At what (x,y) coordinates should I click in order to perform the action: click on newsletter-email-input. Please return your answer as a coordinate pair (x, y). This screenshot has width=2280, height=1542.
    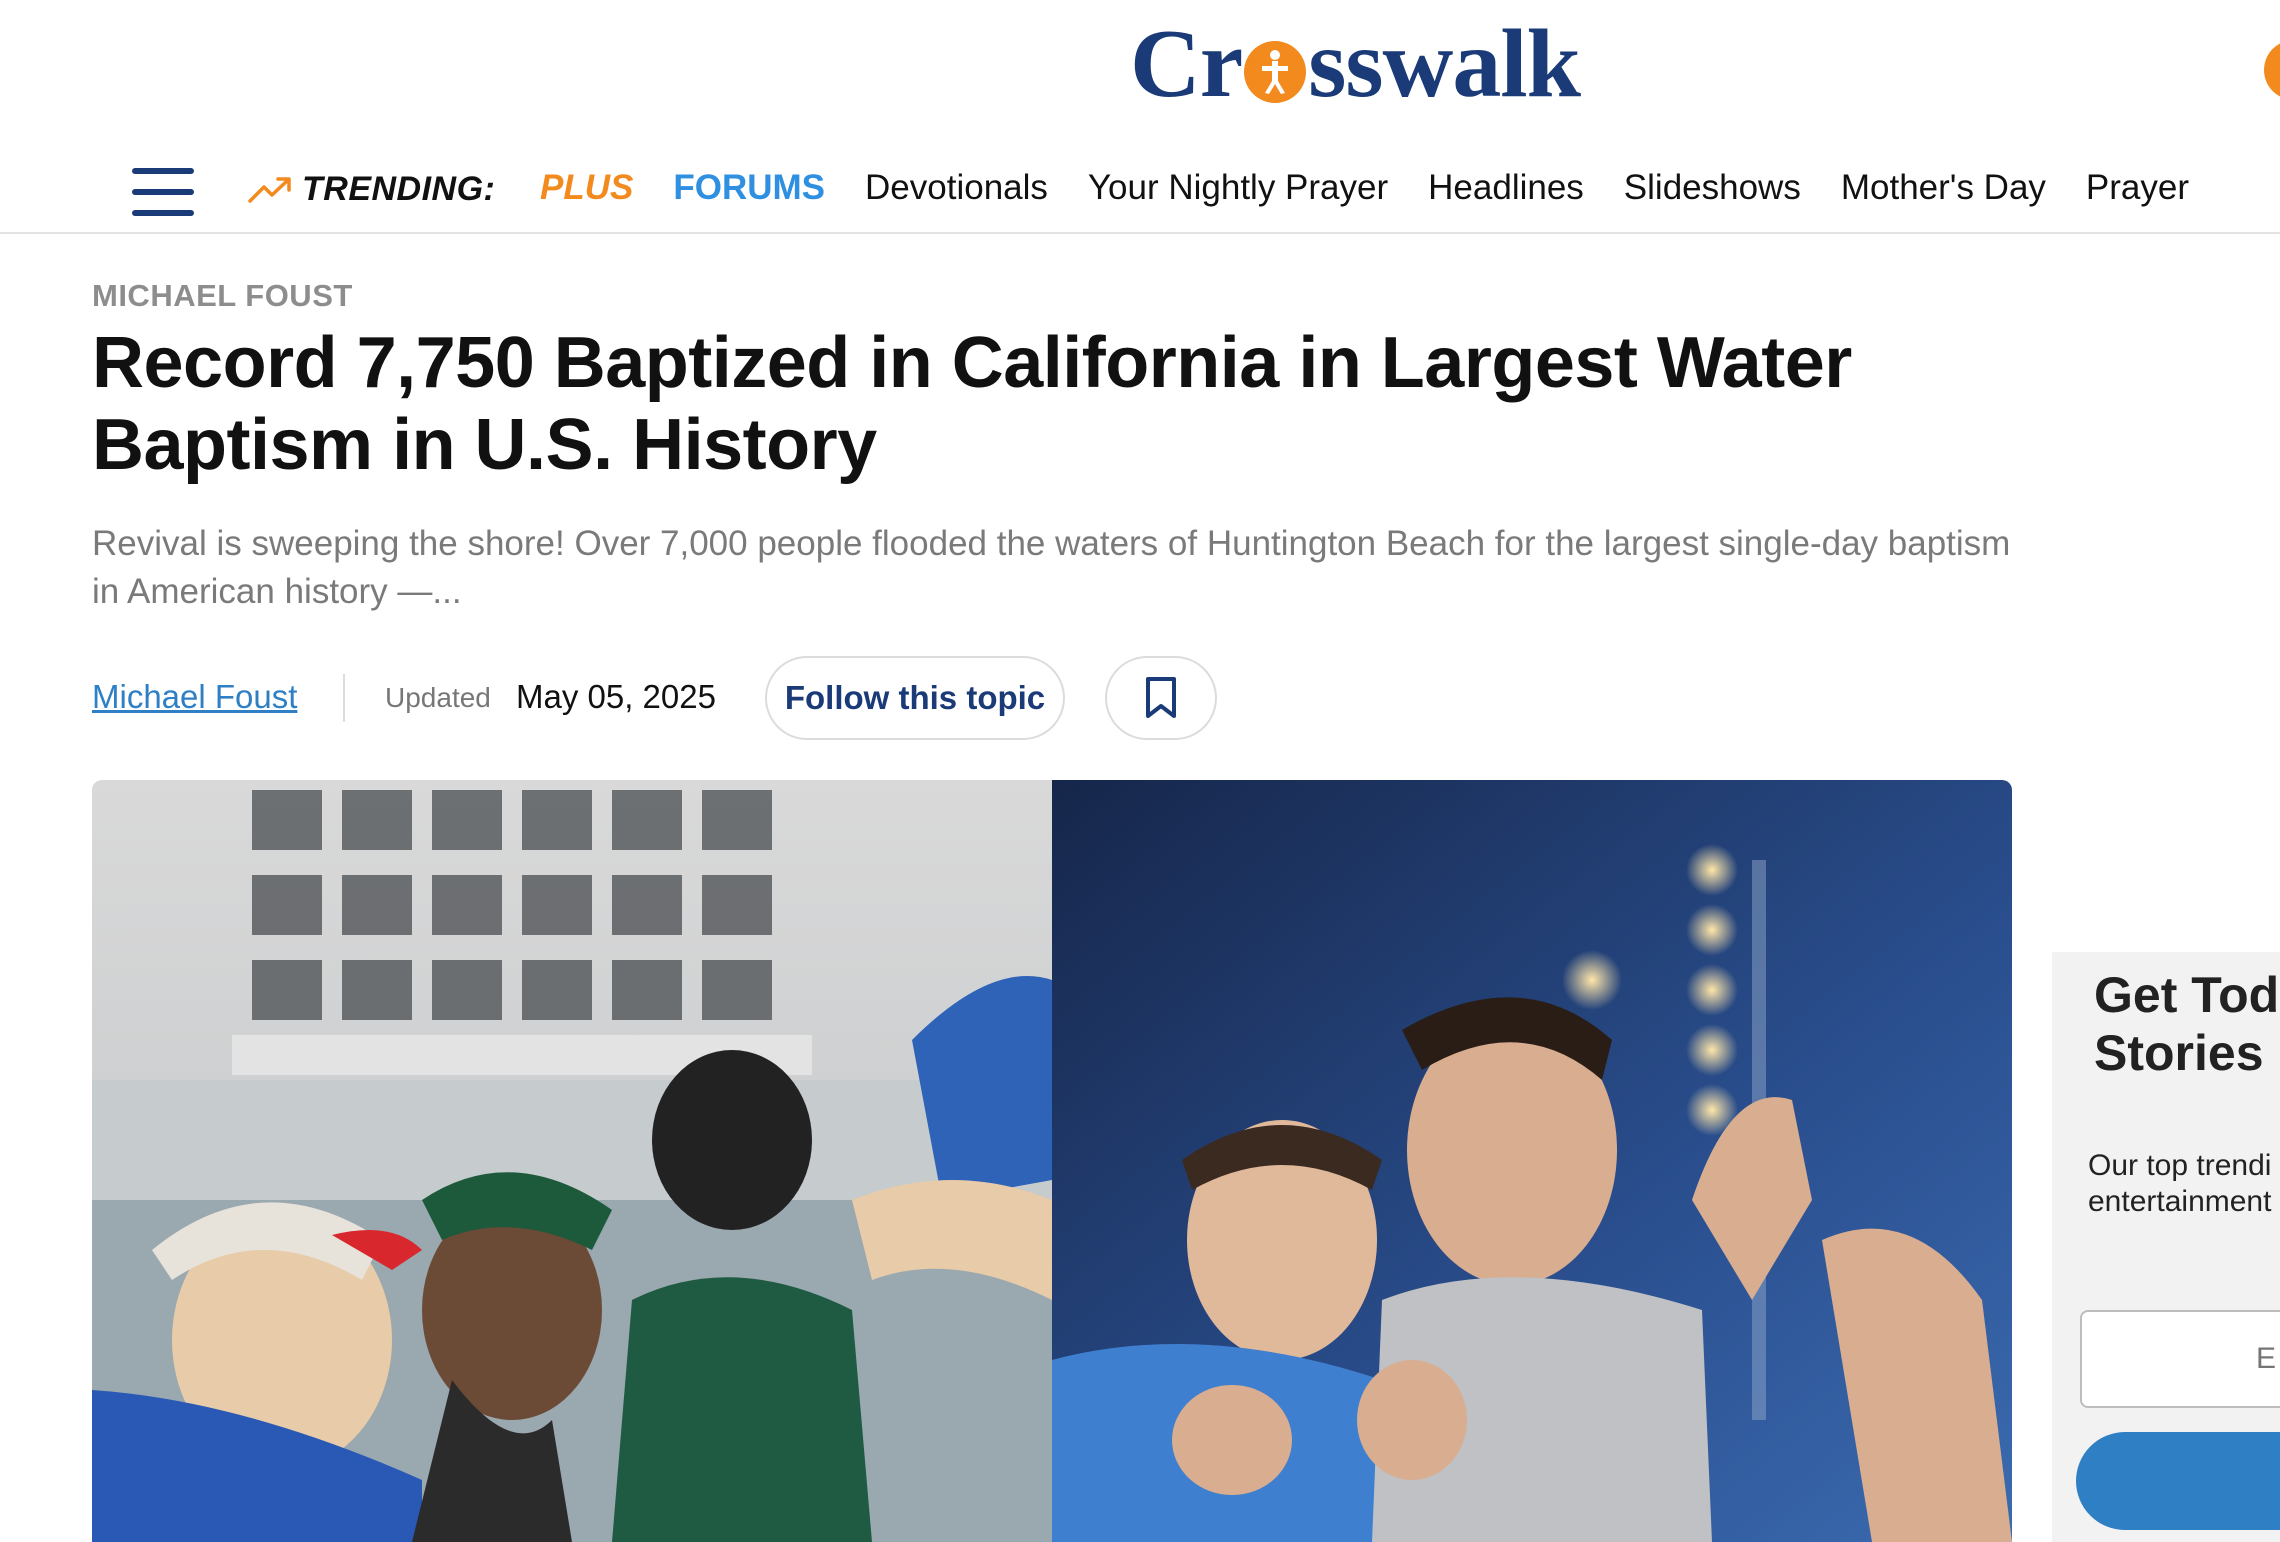
    Looking at the image, I should click on (2180, 1359).